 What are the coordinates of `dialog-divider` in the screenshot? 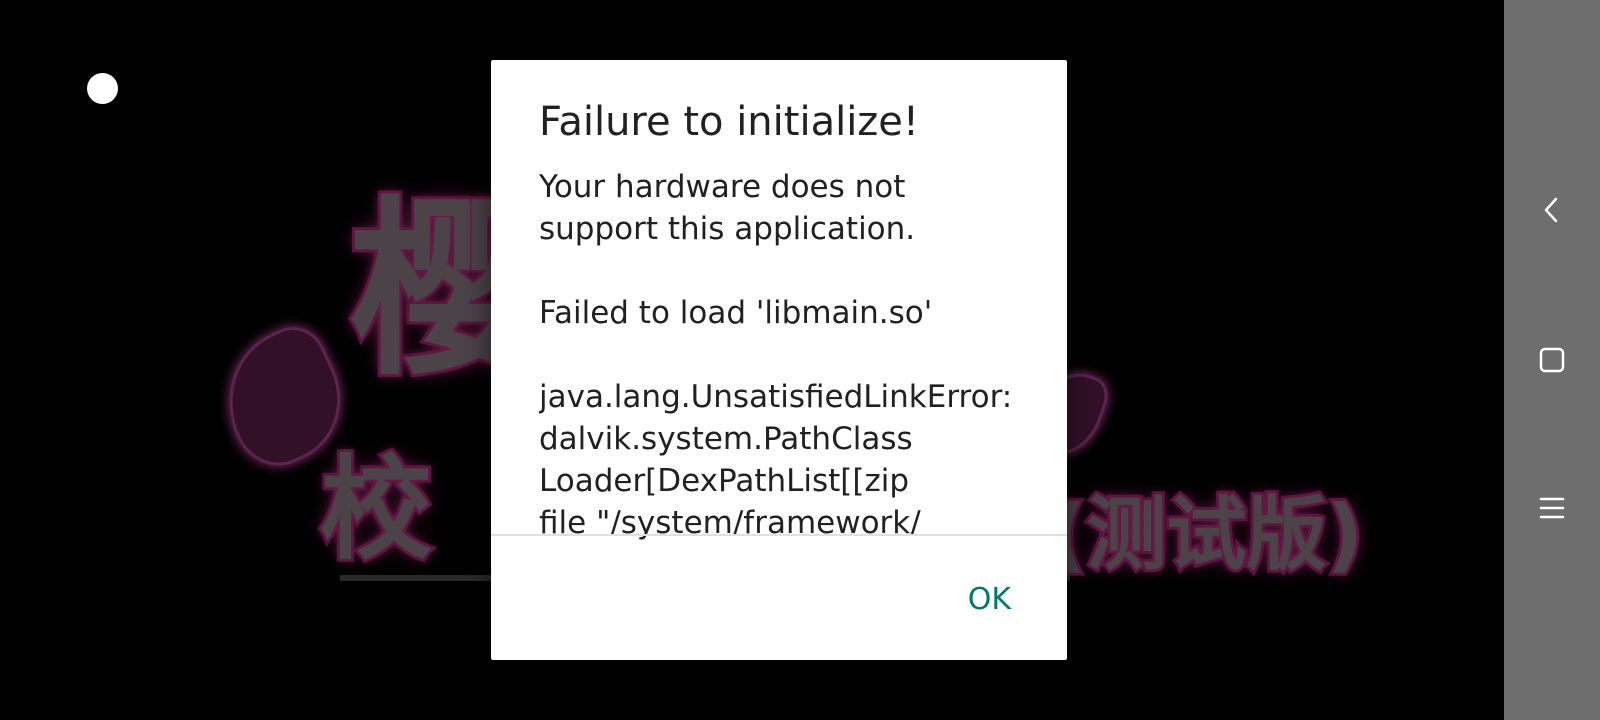 It's located at (779, 535).